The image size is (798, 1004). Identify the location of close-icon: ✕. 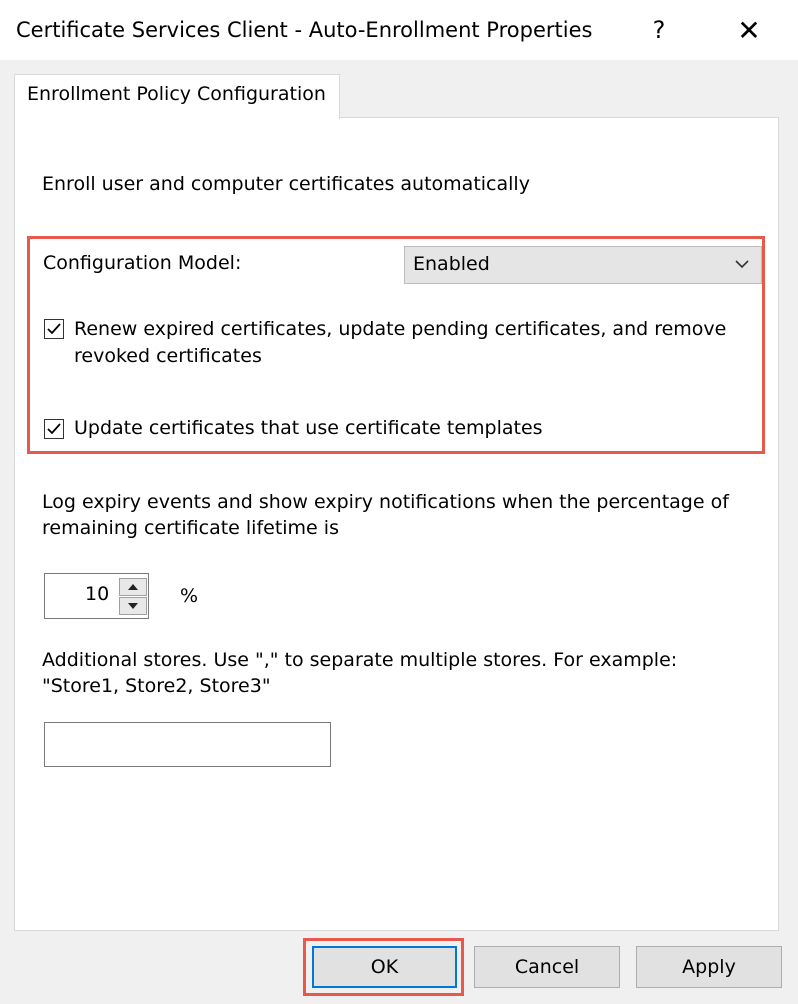
(749, 30).